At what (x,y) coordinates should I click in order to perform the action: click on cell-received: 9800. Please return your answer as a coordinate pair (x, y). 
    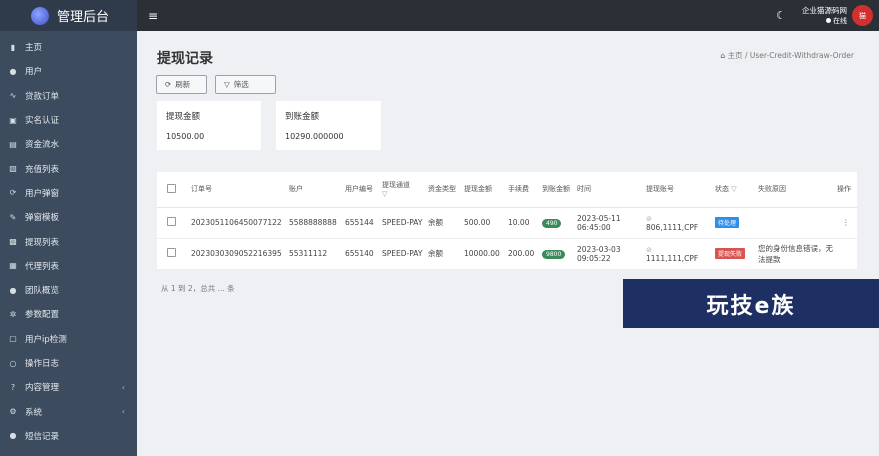
    Looking at the image, I should click on (557, 254).